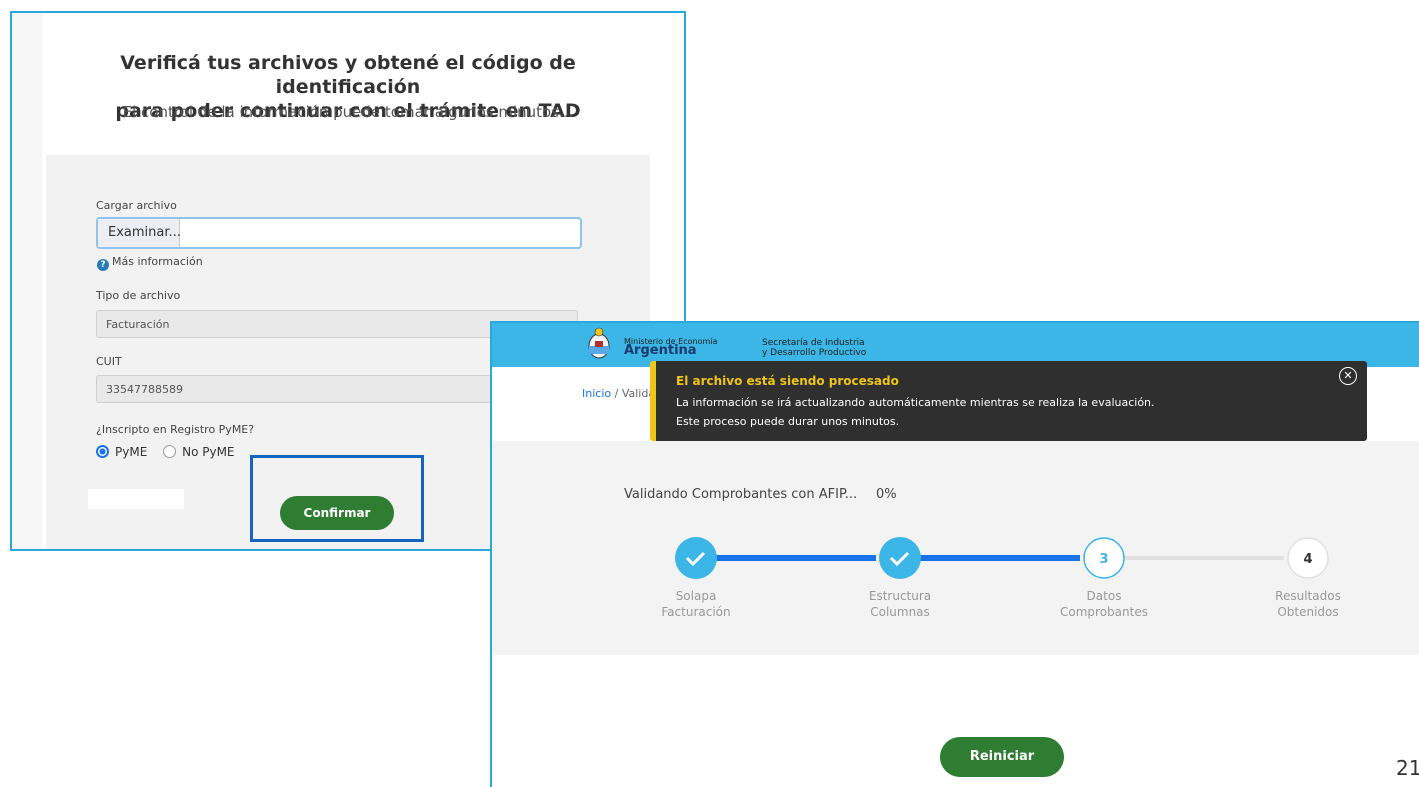 This screenshot has height=787, width=1419. I want to click on step-1-label-line1: Solapa, so click(696, 596).